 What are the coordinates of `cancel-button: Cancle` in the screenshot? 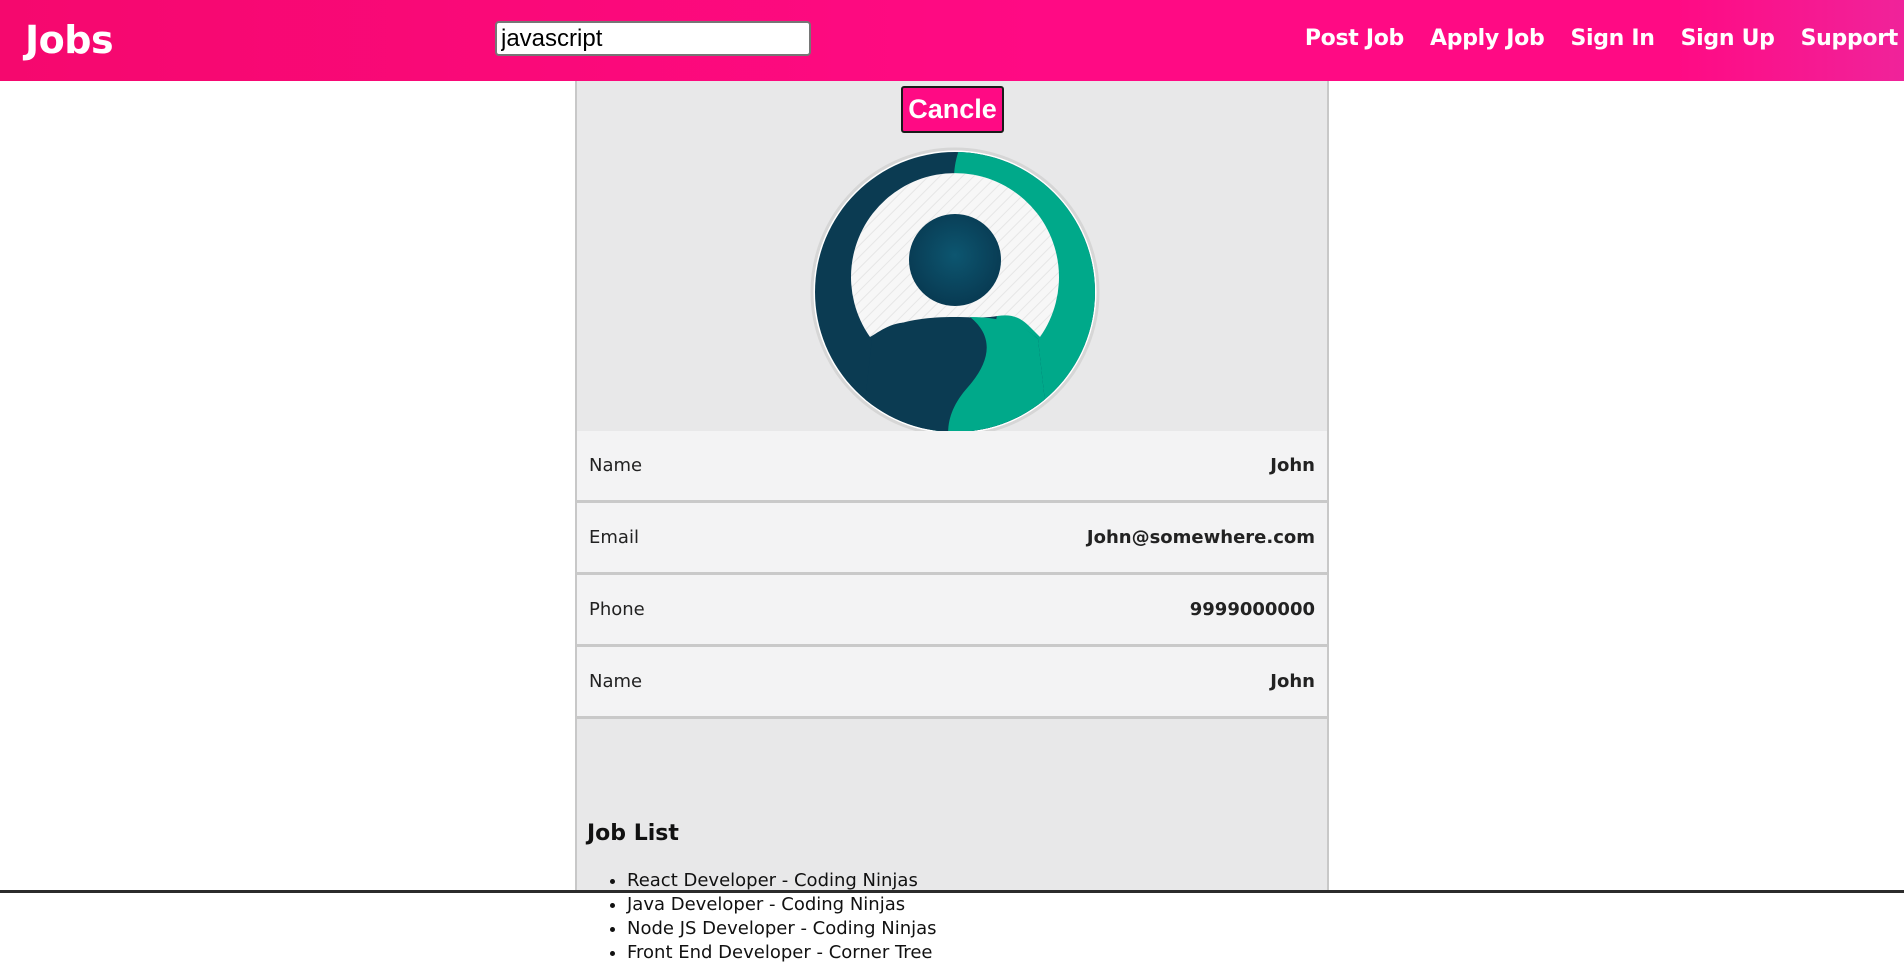 It's located at (952, 109).